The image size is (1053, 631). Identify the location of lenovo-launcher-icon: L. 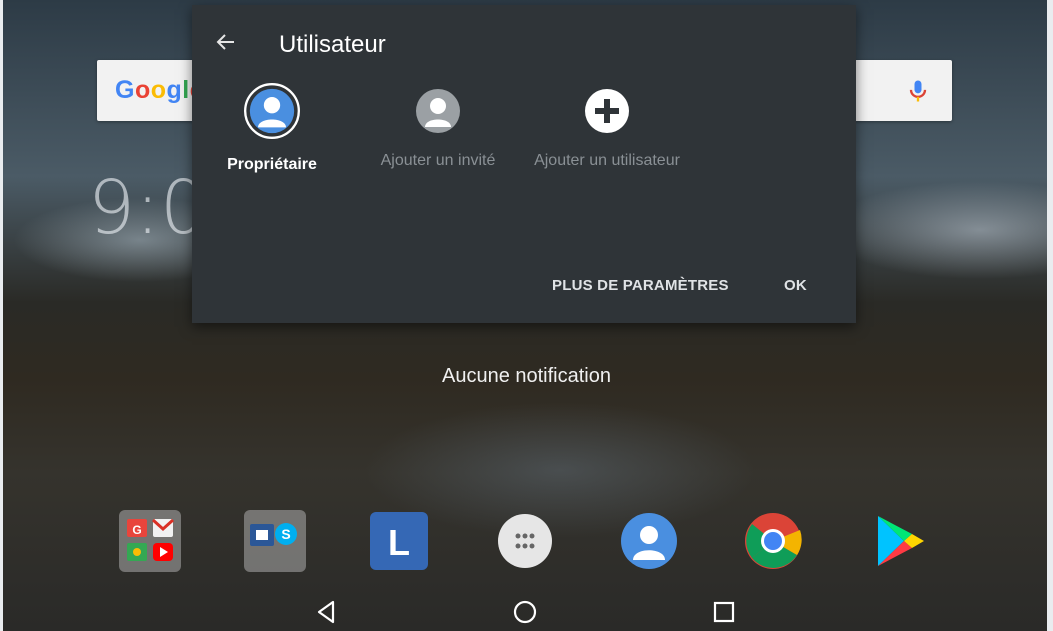
(399, 541).